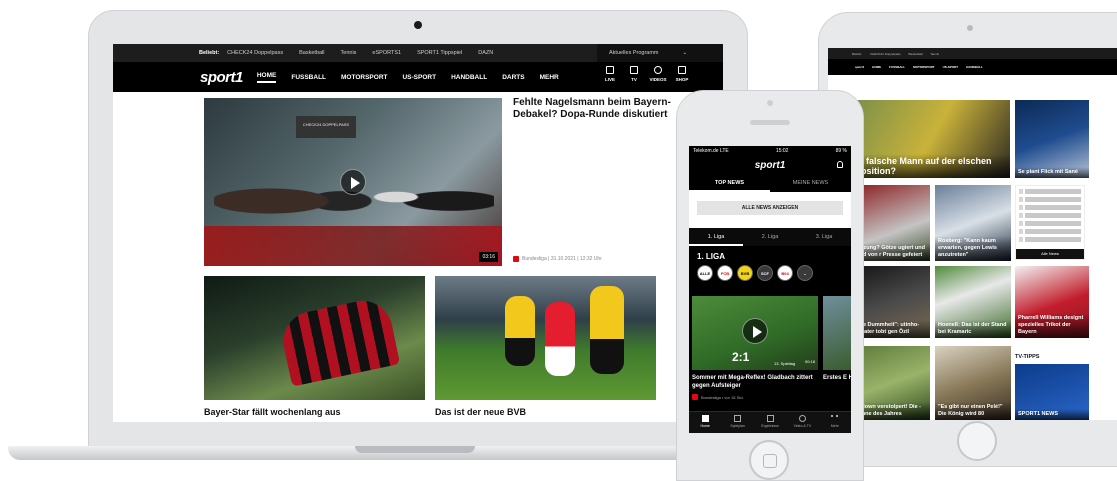 The height and width of the screenshot is (481, 1117). What do you see at coordinates (916, 54) in the screenshot?
I see `tablet-popular-link: Basketball` at bounding box center [916, 54].